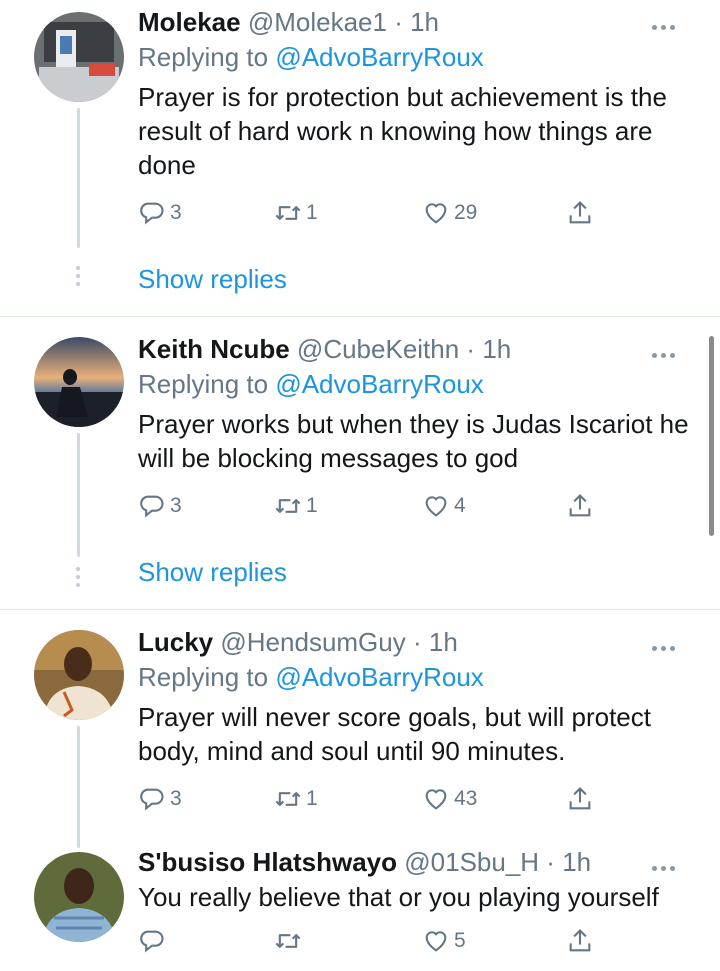 This screenshot has width=720, height=971. Describe the element at coordinates (317, 22) in the screenshot. I see `user-handle: @Molekae1` at that location.